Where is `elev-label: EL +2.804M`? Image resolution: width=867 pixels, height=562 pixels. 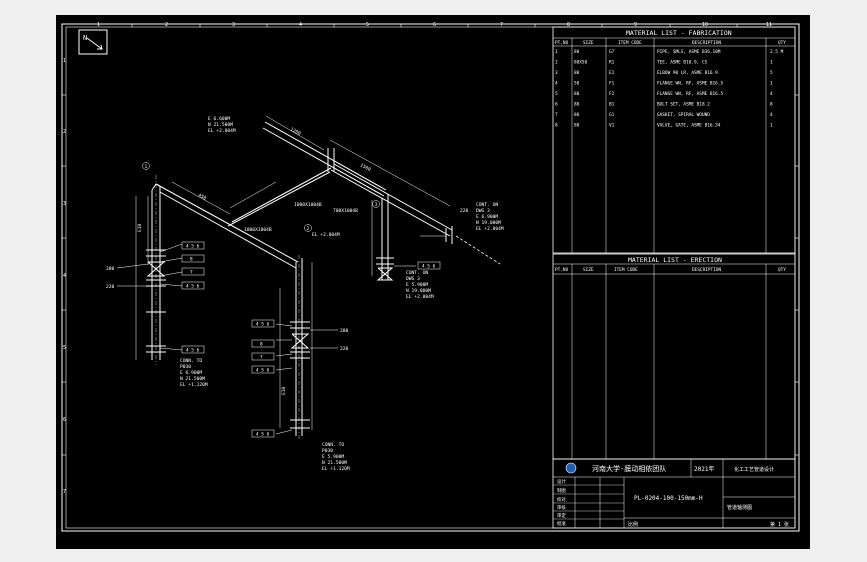
elev-label: EL +2.804M is located at coordinates (326, 235).